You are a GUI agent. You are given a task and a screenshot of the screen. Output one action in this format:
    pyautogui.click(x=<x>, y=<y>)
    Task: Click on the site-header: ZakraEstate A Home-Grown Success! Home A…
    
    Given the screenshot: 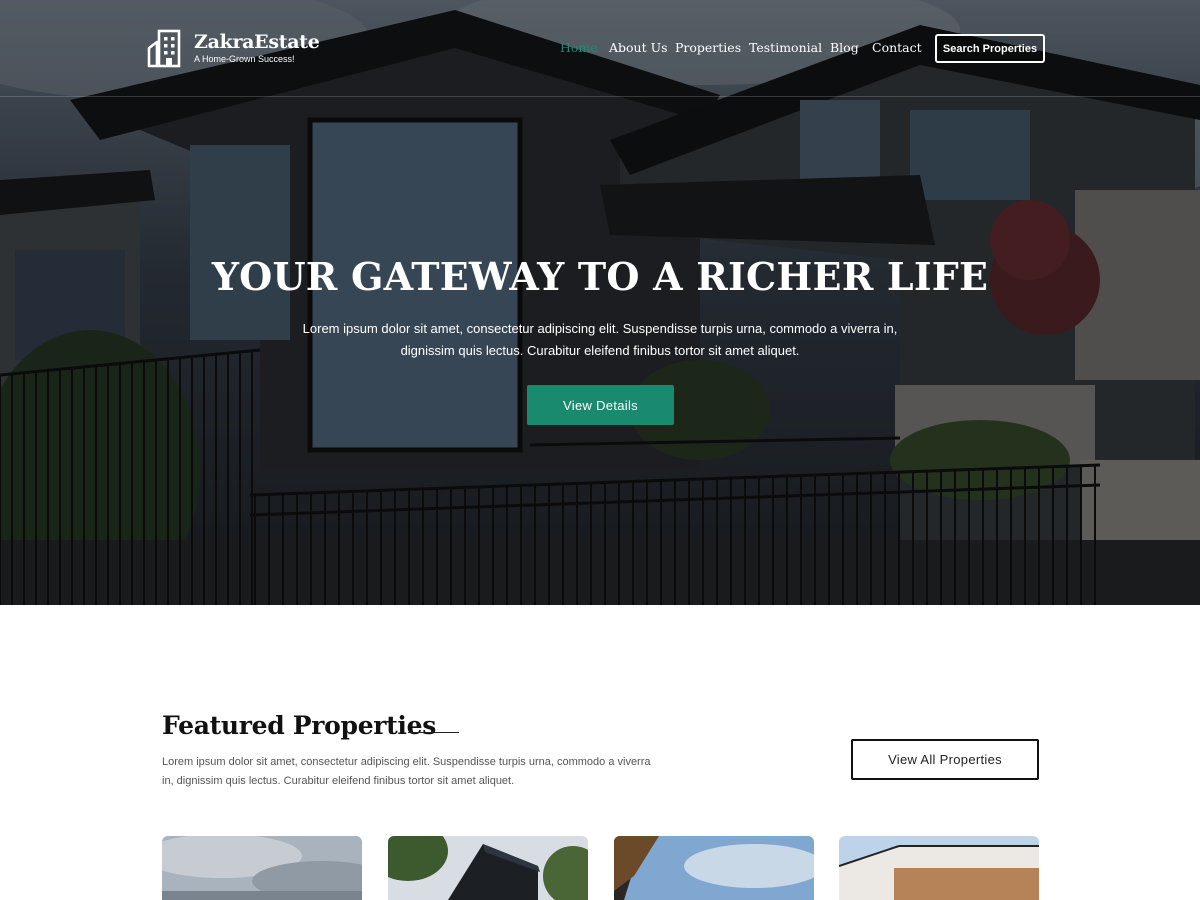 What is the action you would take?
    pyautogui.click(x=600, y=48)
    